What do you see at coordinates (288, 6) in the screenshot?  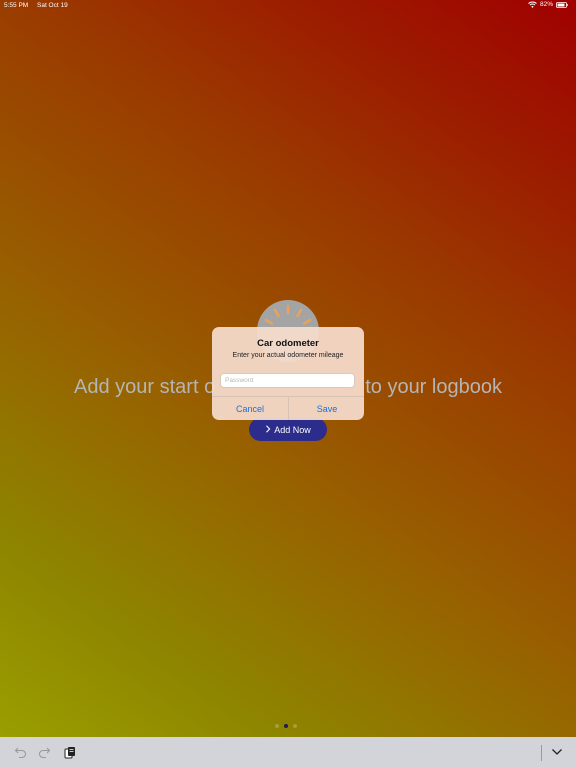 I see `status-bar: 5:55 PM Sat Oct 19 82%` at bounding box center [288, 6].